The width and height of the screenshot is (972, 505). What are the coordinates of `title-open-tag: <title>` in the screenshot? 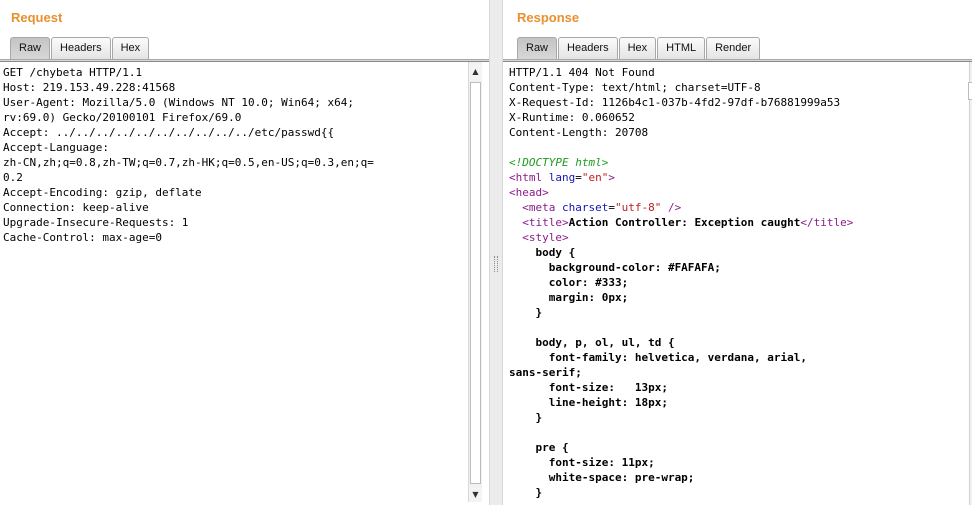 It's located at (545, 222).